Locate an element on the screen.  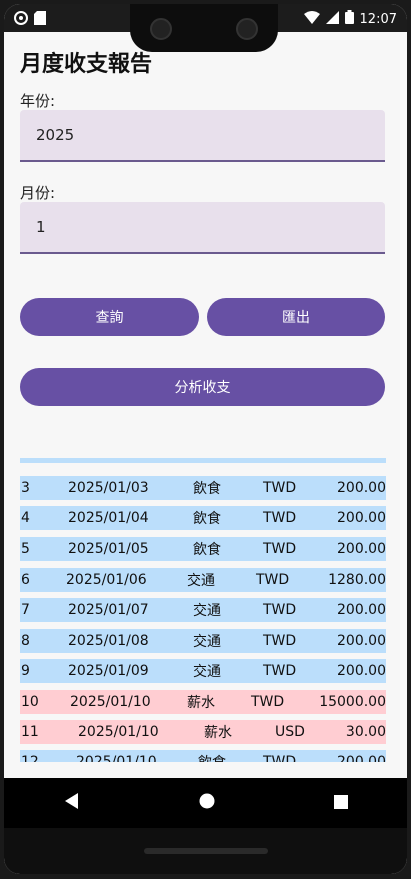
row-date: 2025/01/04 is located at coordinates (108, 518).